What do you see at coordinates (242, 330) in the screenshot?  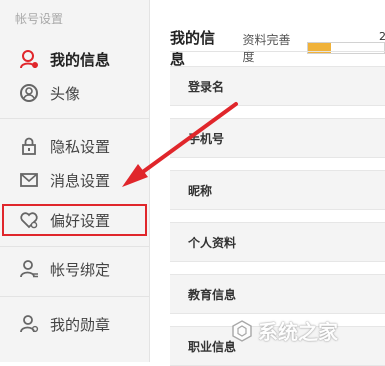 I see `watermark-logo-icon` at bounding box center [242, 330].